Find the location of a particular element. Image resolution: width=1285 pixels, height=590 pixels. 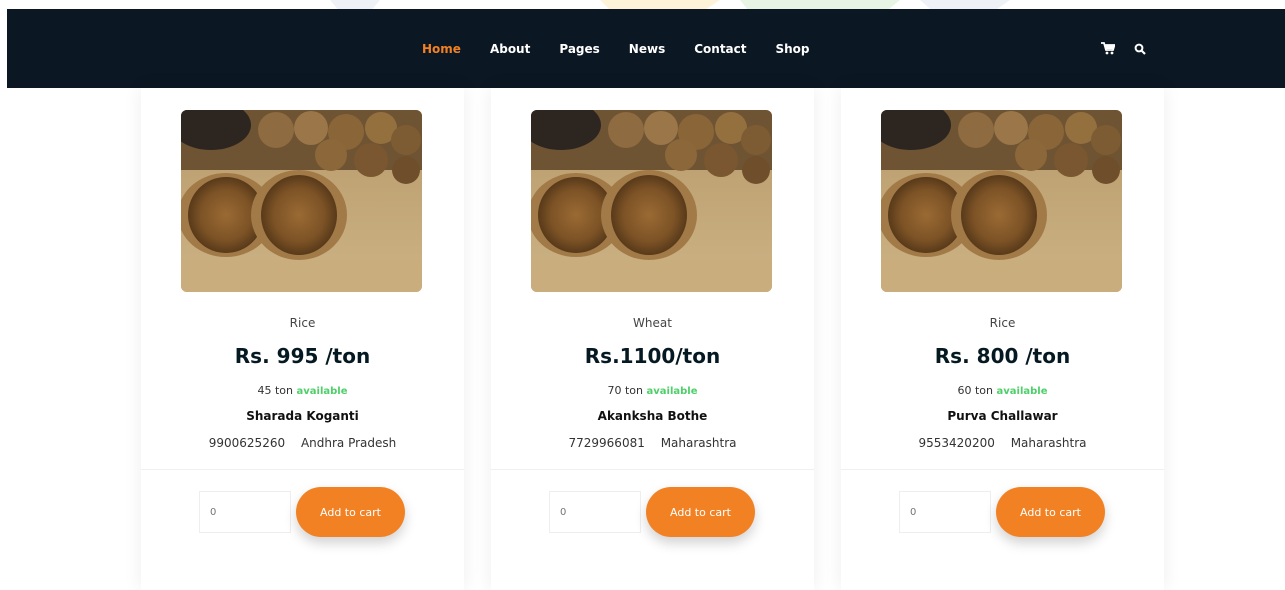

nav-pages: Pages is located at coordinates (579, 49).